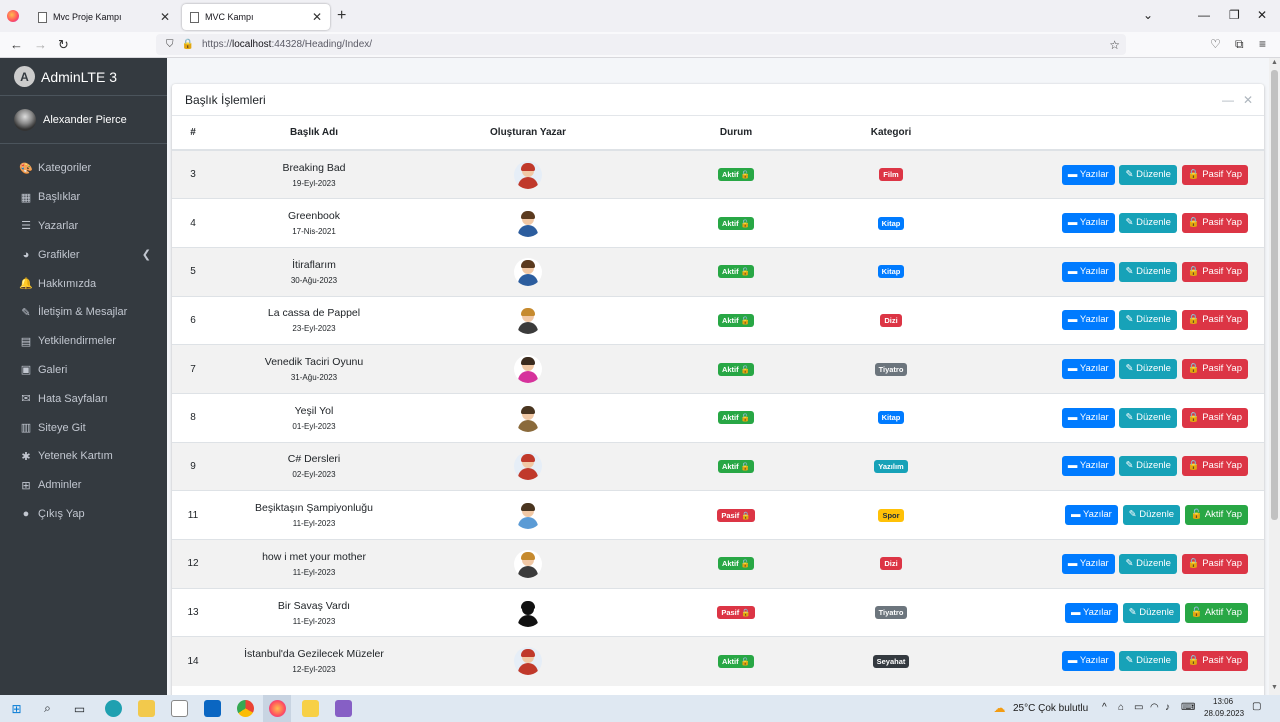 Image resolution: width=1280 pixels, height=722 pixels. I want to click on notification-icon: ▢, so click(1256, 706).